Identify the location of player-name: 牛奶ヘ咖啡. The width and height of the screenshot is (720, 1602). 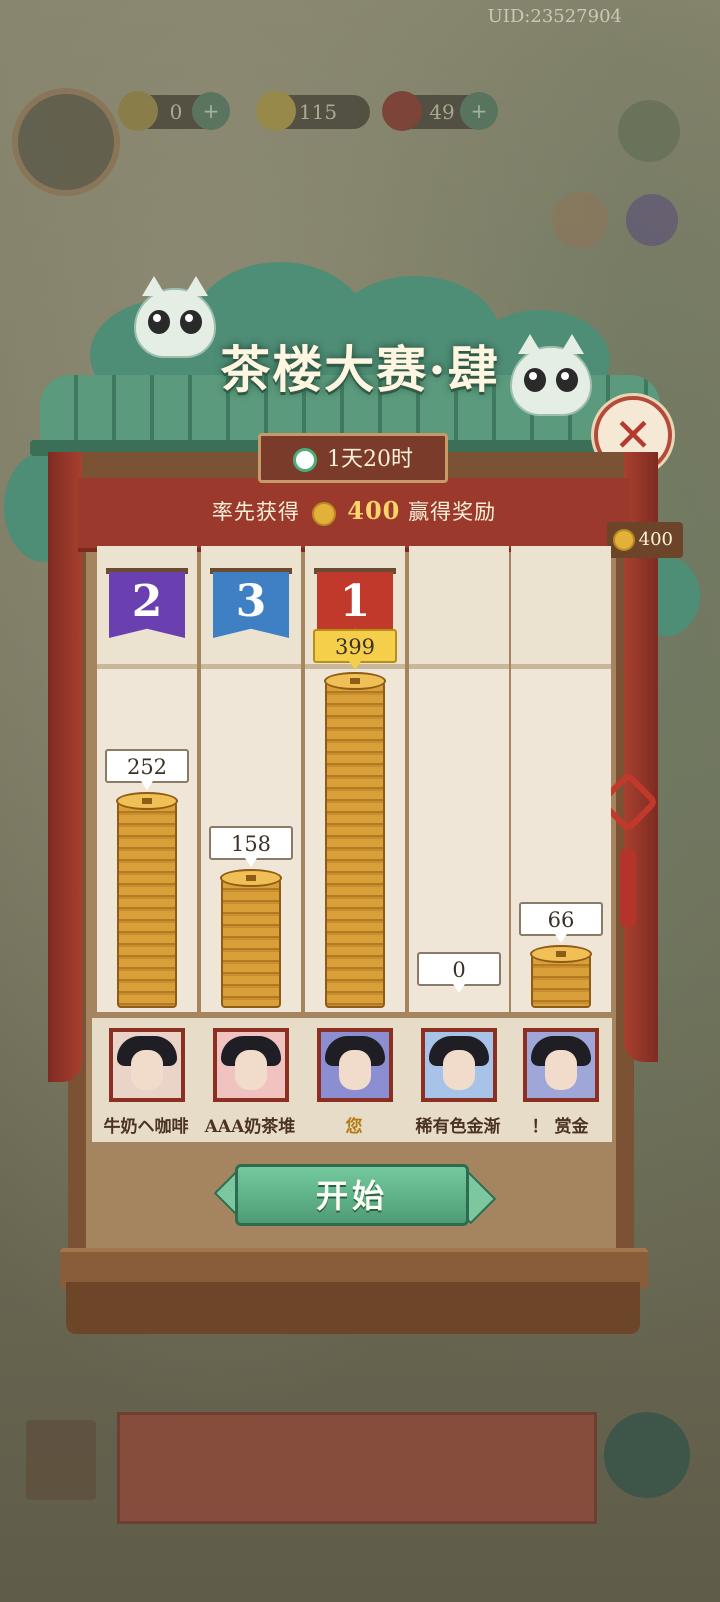
(146, 1127).